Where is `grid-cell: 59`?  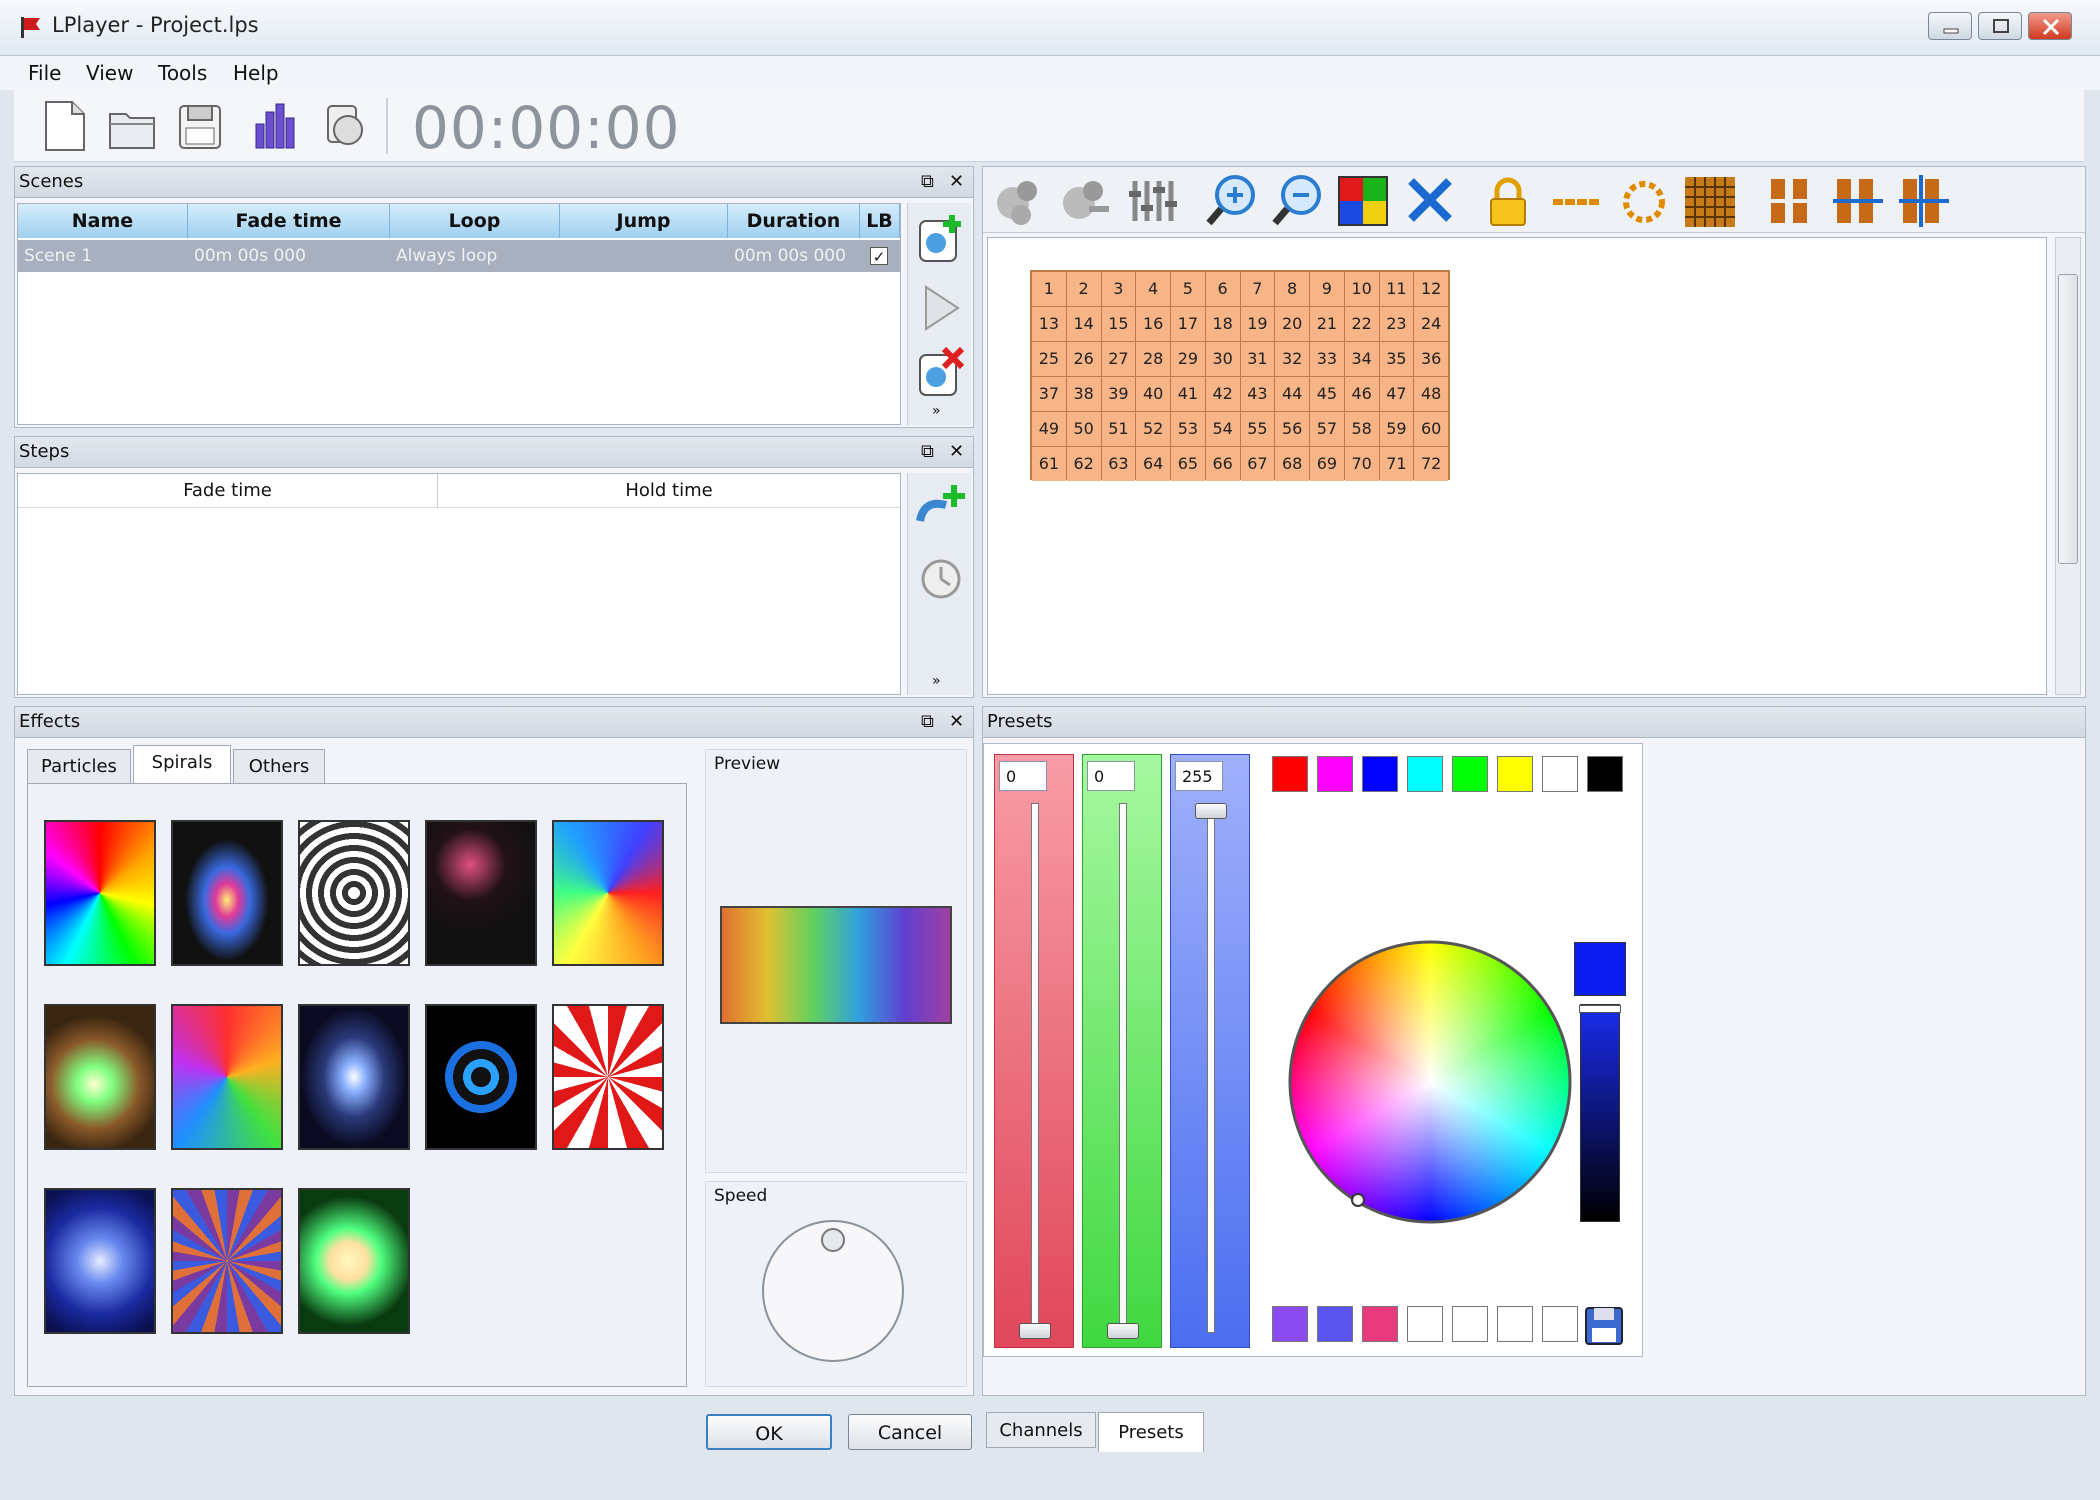 grid-cell: 59 is located at coordinates (1396, 429).